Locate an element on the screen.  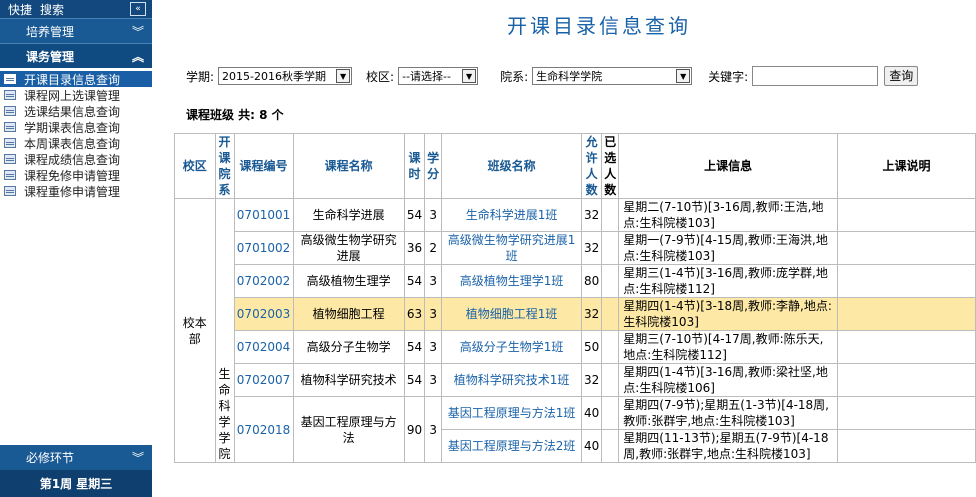
dept-select-value: 生命科学学院 is located at coordinates (569, 76).